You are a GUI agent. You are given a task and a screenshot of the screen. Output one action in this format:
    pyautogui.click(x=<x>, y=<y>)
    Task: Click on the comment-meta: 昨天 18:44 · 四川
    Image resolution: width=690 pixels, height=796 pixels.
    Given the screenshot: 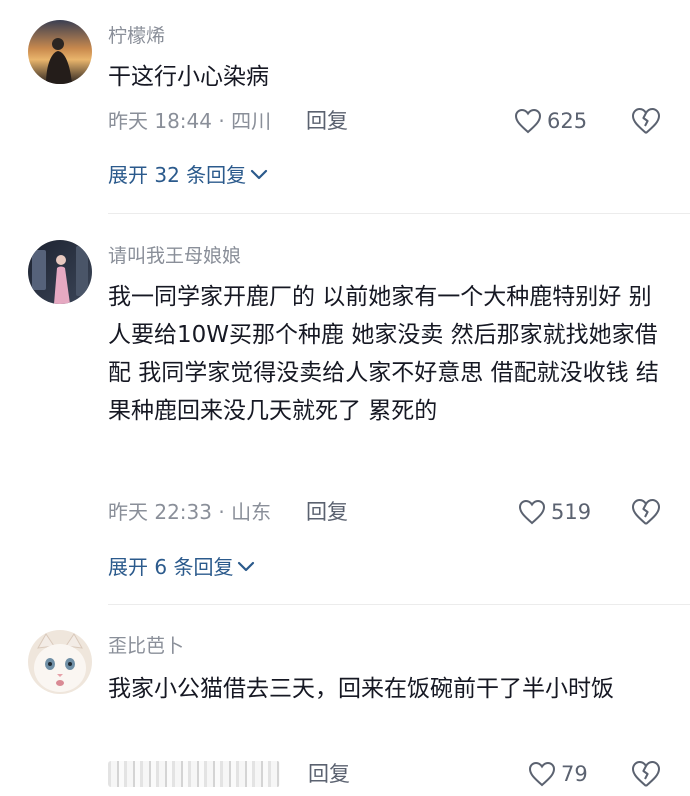 What is the action you would take?
    pyautogui.click(x=190, y=121)
    